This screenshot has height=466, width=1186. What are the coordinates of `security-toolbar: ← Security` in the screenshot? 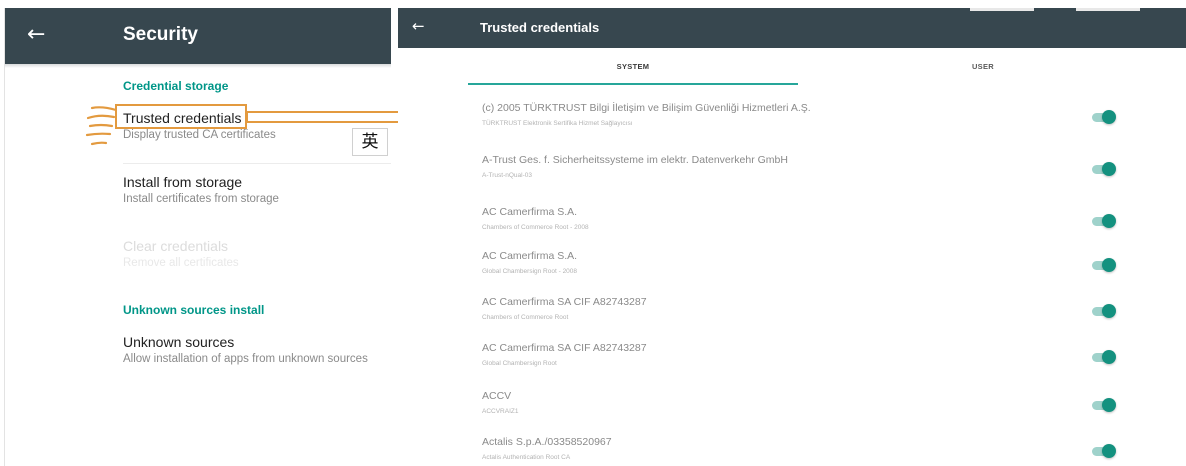 It's located at (198, 36).